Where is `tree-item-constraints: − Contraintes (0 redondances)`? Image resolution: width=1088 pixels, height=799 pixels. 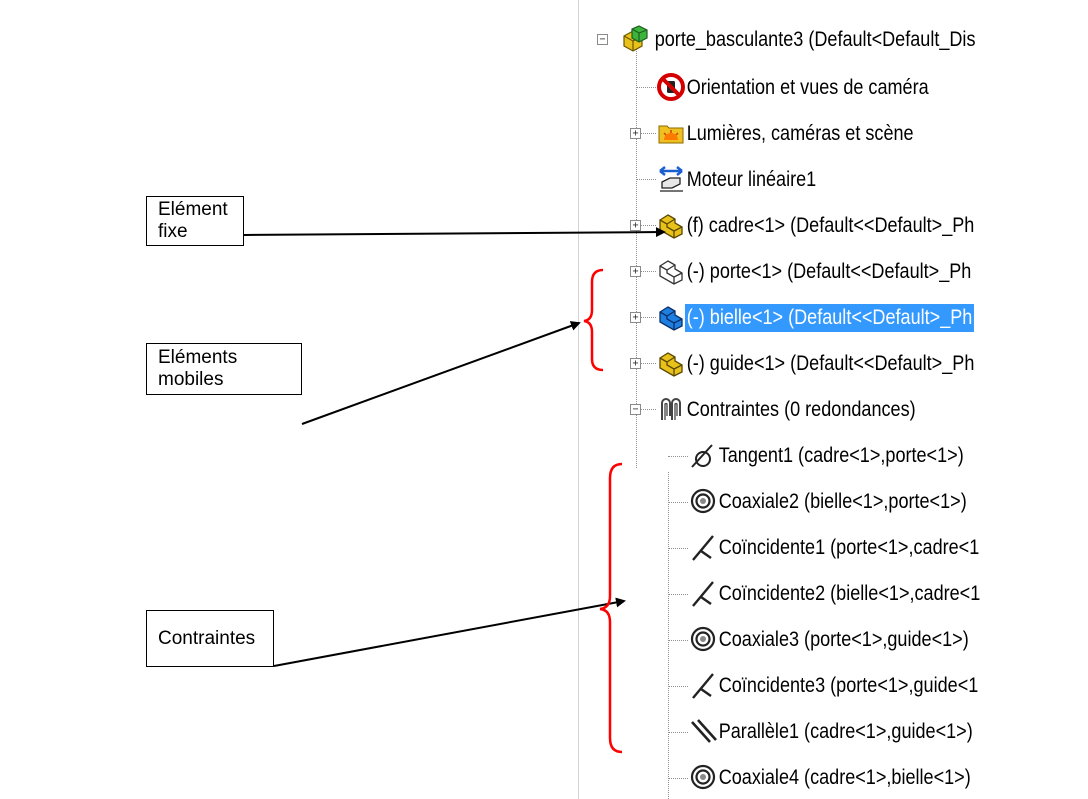 tree-item-constraints: − Contraintes (0 redondances) is located at coordinates (833, 409).